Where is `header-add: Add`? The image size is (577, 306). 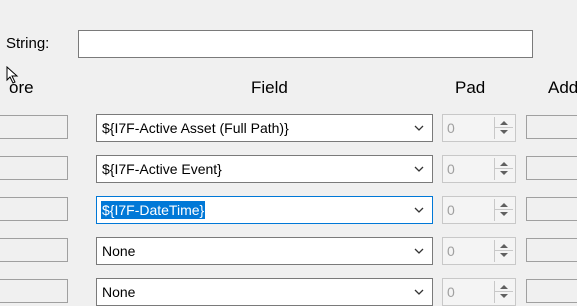 header-add: Add is located at coordinates (562, 87).